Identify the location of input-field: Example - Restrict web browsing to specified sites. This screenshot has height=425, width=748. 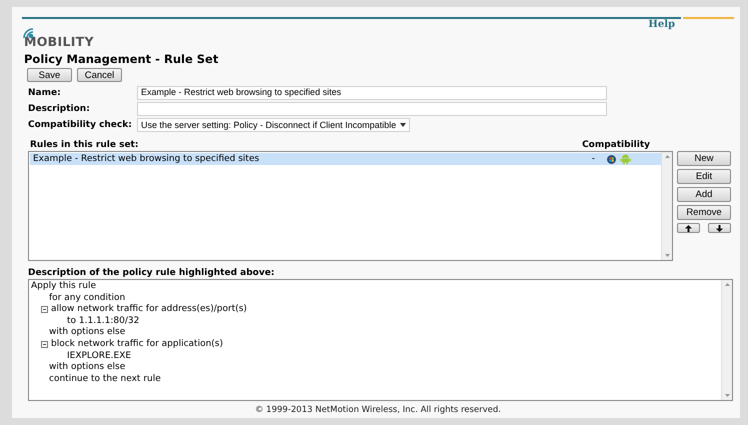
(372, 93).